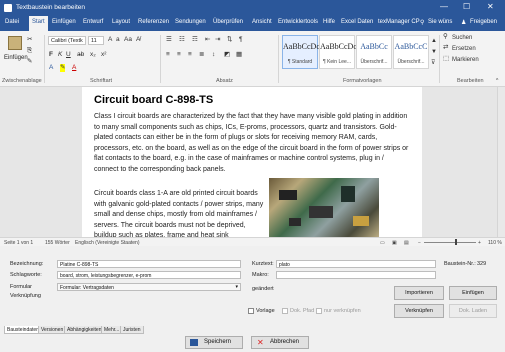 The width and height of the screenshot is (505, 352). What do you see at coordinates (445, 37) in the screenshot?
I see `find-icon: ⚲` at bounding box center [445, 37].